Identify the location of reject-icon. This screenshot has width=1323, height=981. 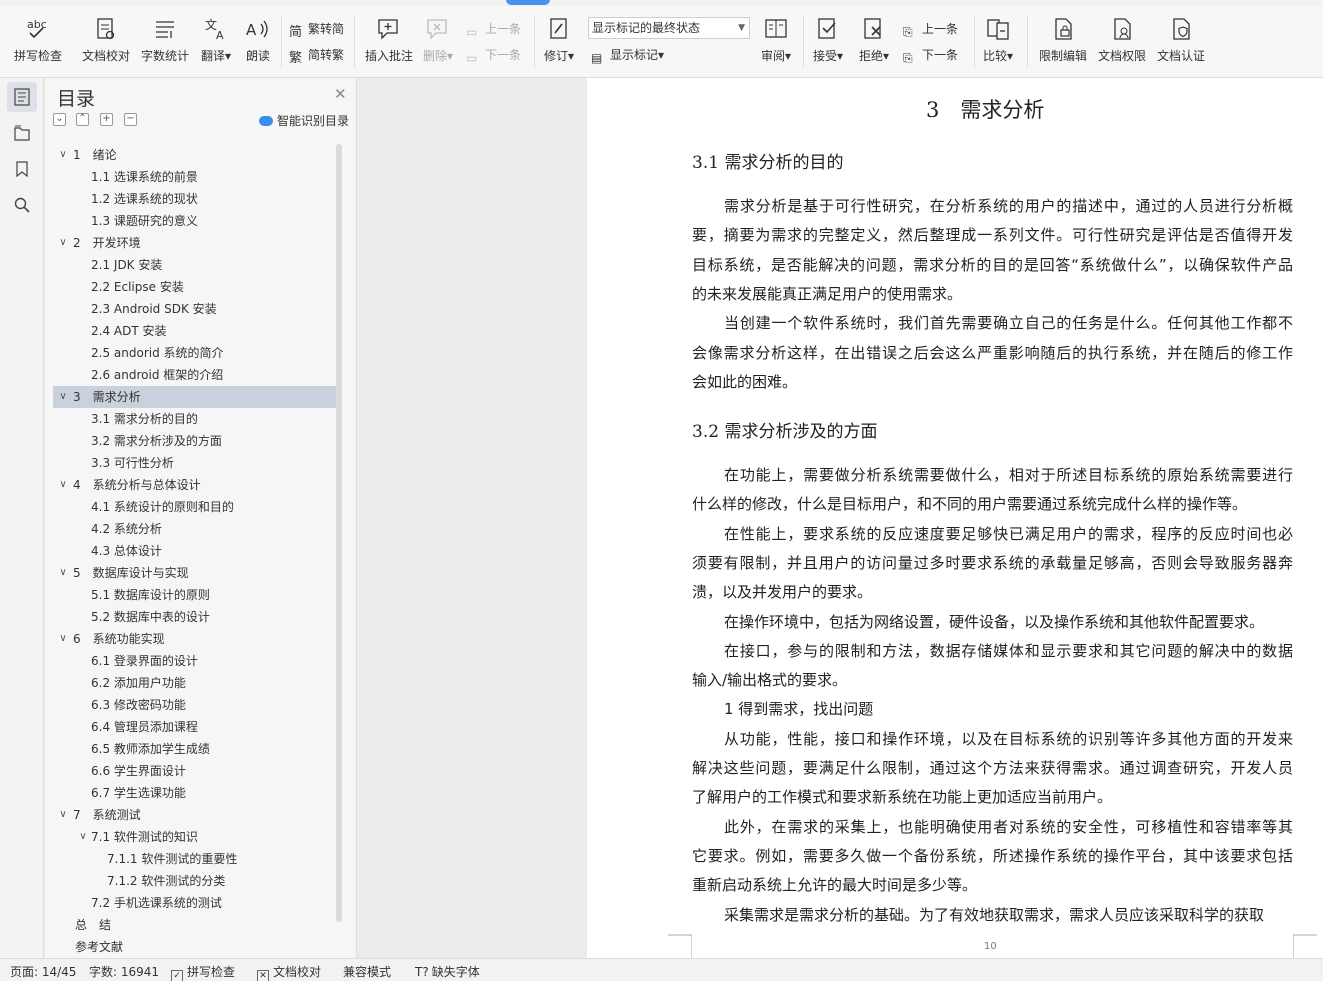
(872, 28).